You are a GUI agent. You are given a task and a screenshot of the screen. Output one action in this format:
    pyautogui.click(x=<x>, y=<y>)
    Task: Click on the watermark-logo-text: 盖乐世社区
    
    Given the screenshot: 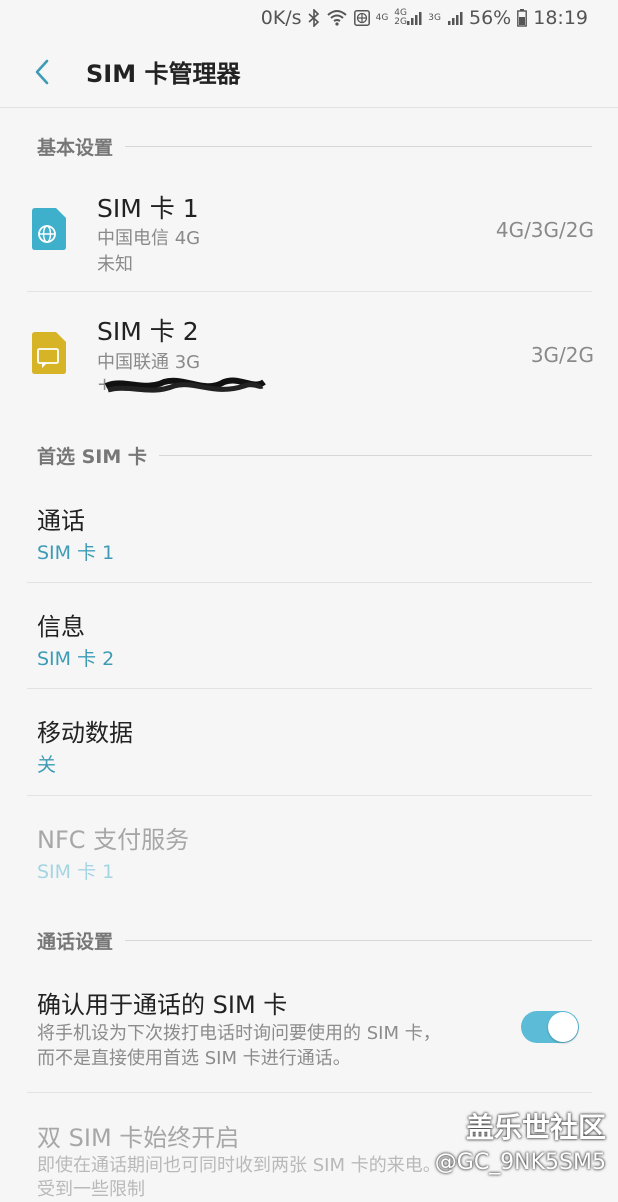 What is the action you would take?
    pyautogui.click(x=535, y=1127)
    